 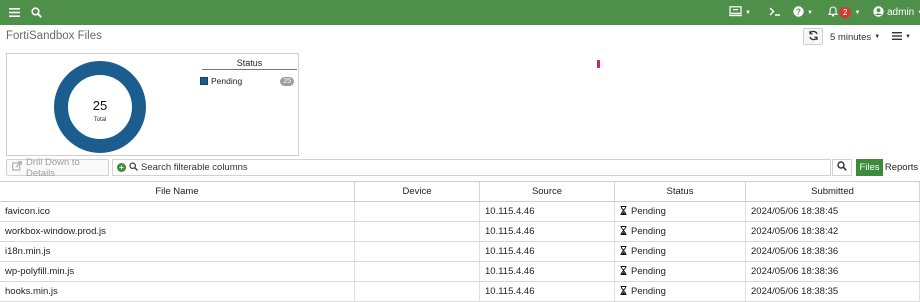 I want to click on notifications-menu: 2 ▼, so click(x=844, y=12).